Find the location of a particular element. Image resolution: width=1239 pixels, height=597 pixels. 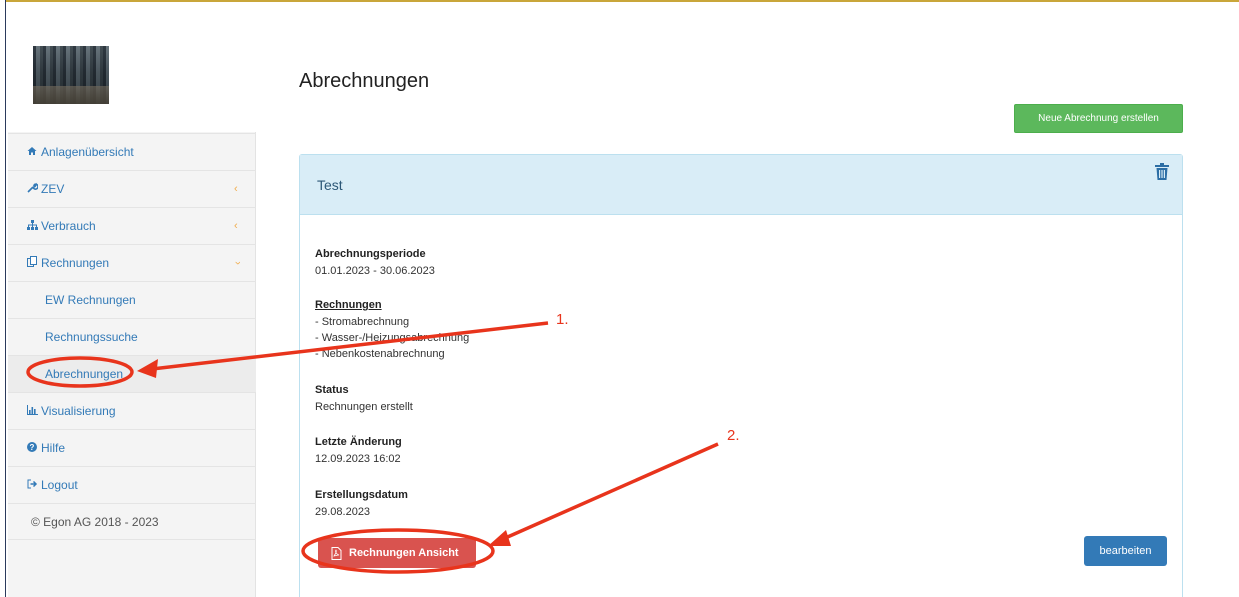

sidebar-item-abrechnungen: Abrechnungen is located at coordinates (132, 373).